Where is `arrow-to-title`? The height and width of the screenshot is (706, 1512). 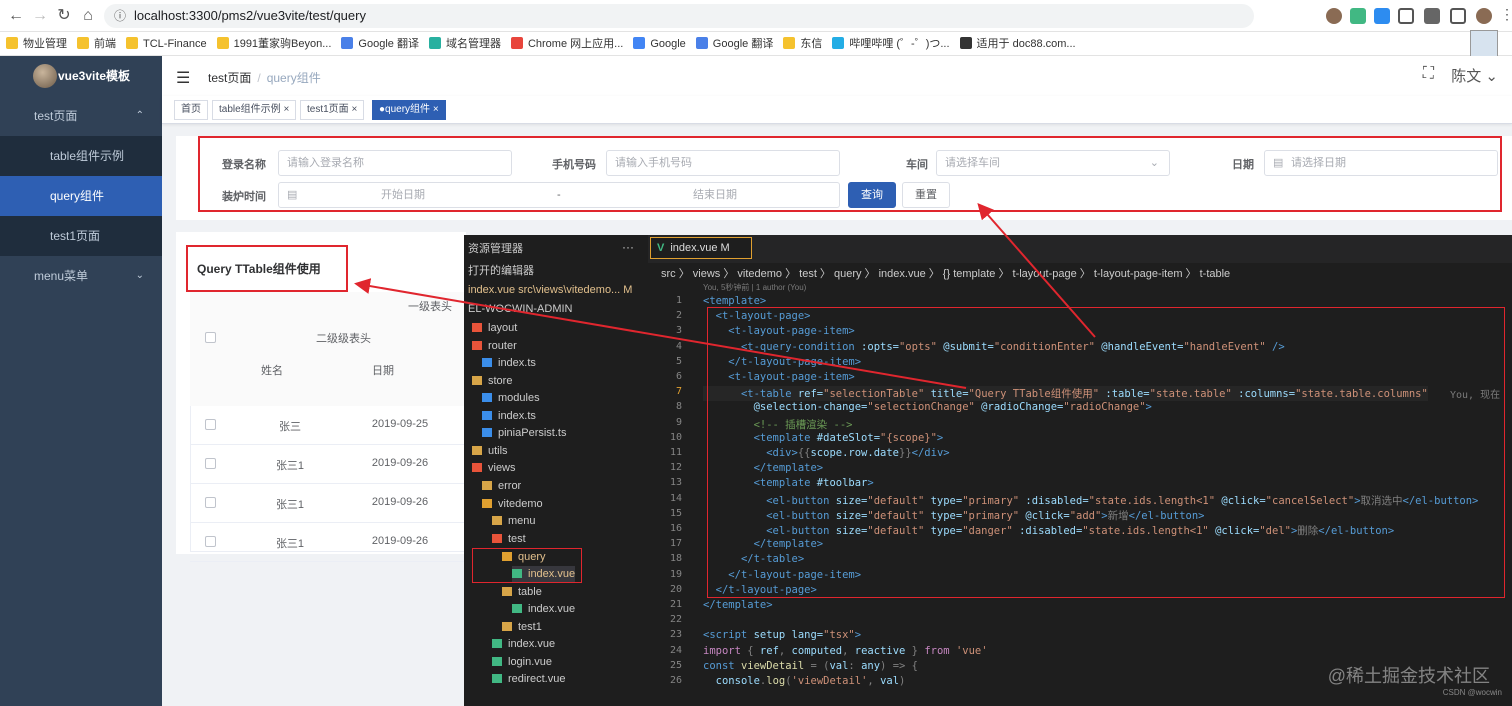 arrow-to-title is located at coordinates (660, 333).